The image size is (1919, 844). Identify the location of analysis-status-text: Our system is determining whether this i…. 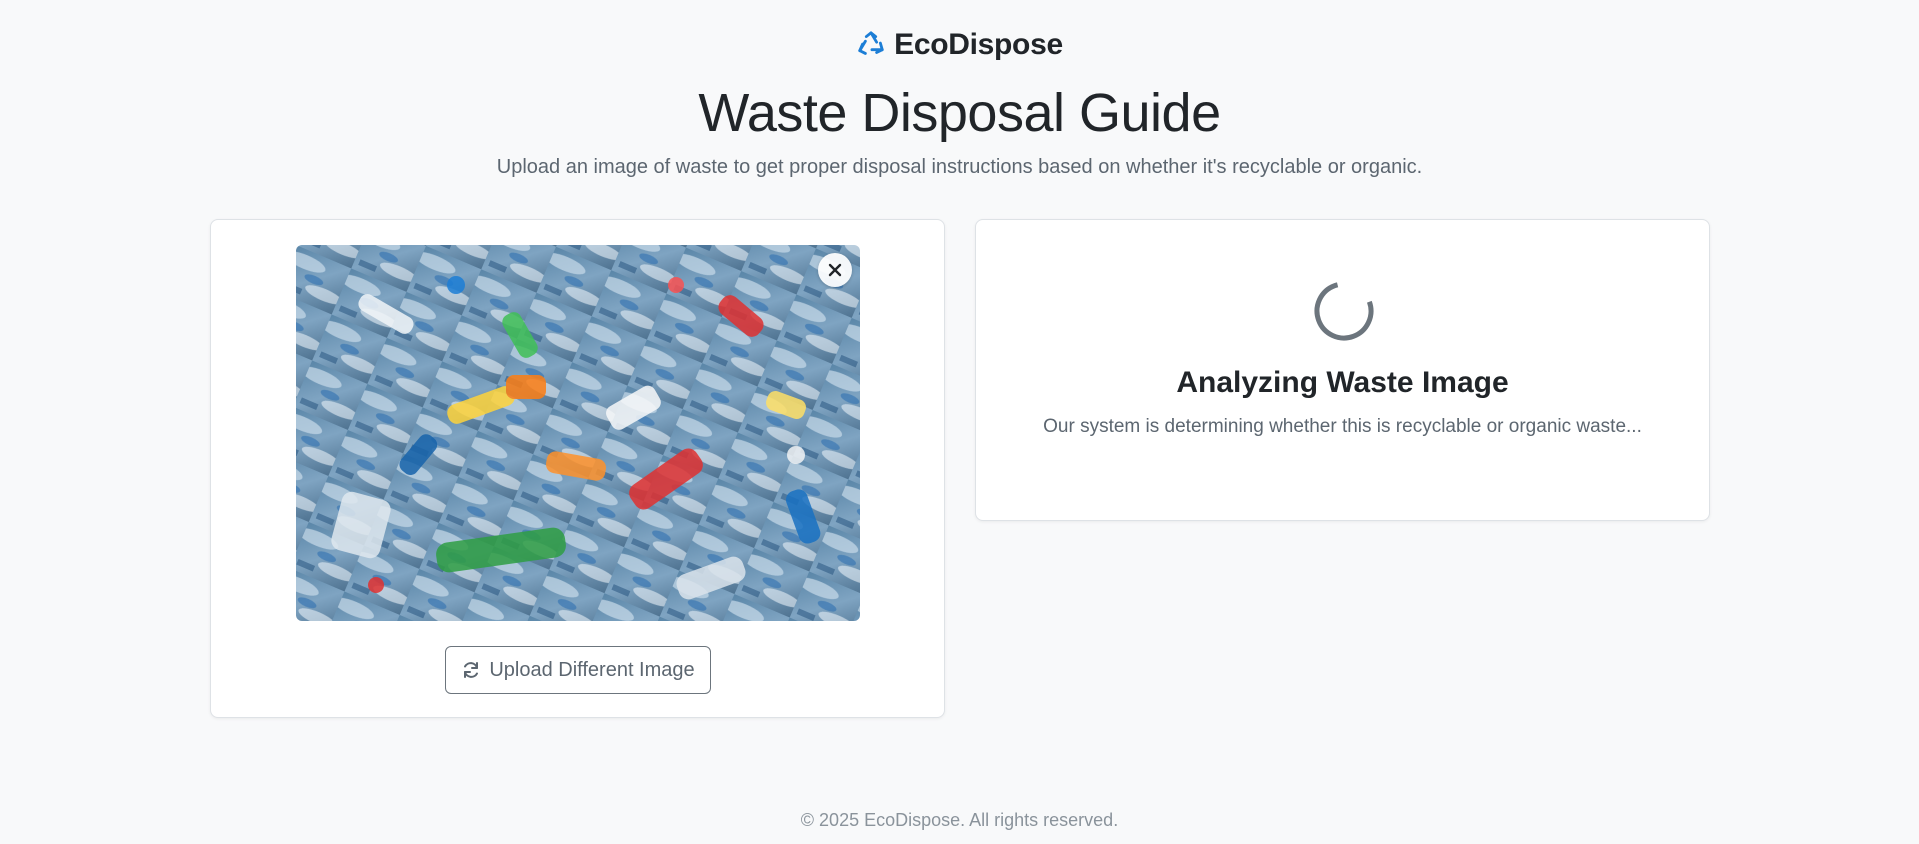
(1342, 426).